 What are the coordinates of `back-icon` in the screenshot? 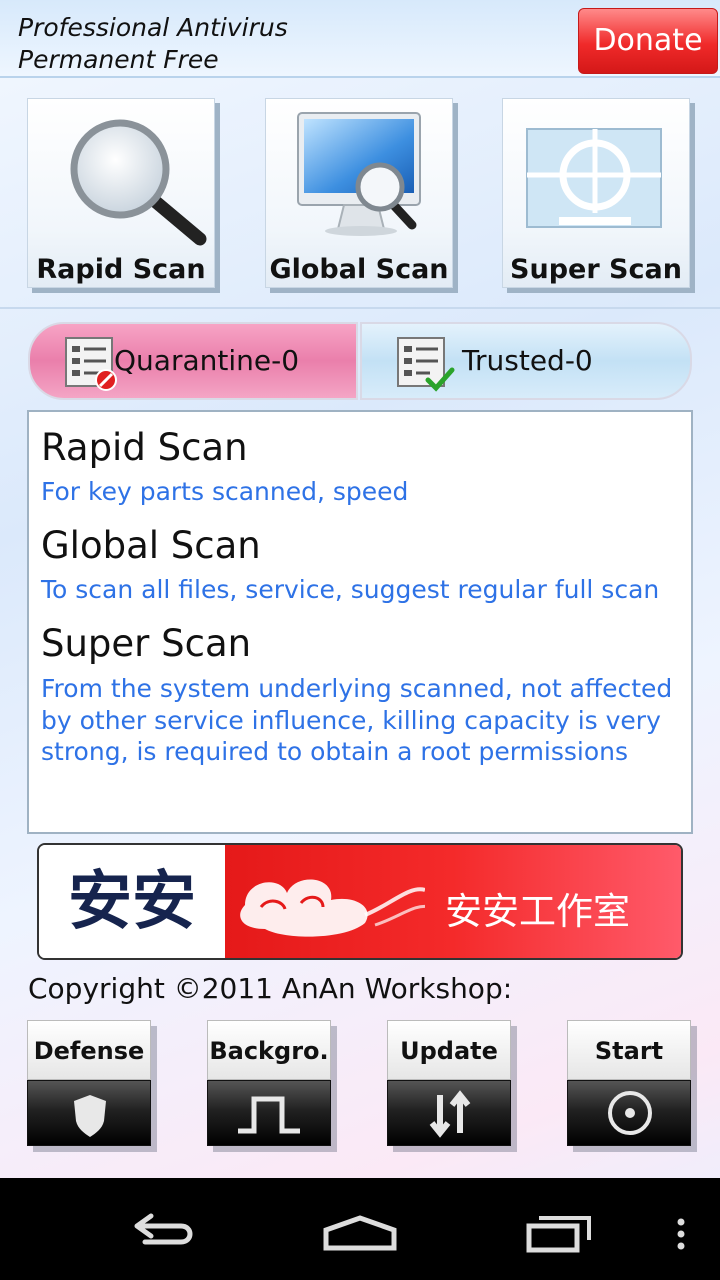 It's located at (160, 1229).